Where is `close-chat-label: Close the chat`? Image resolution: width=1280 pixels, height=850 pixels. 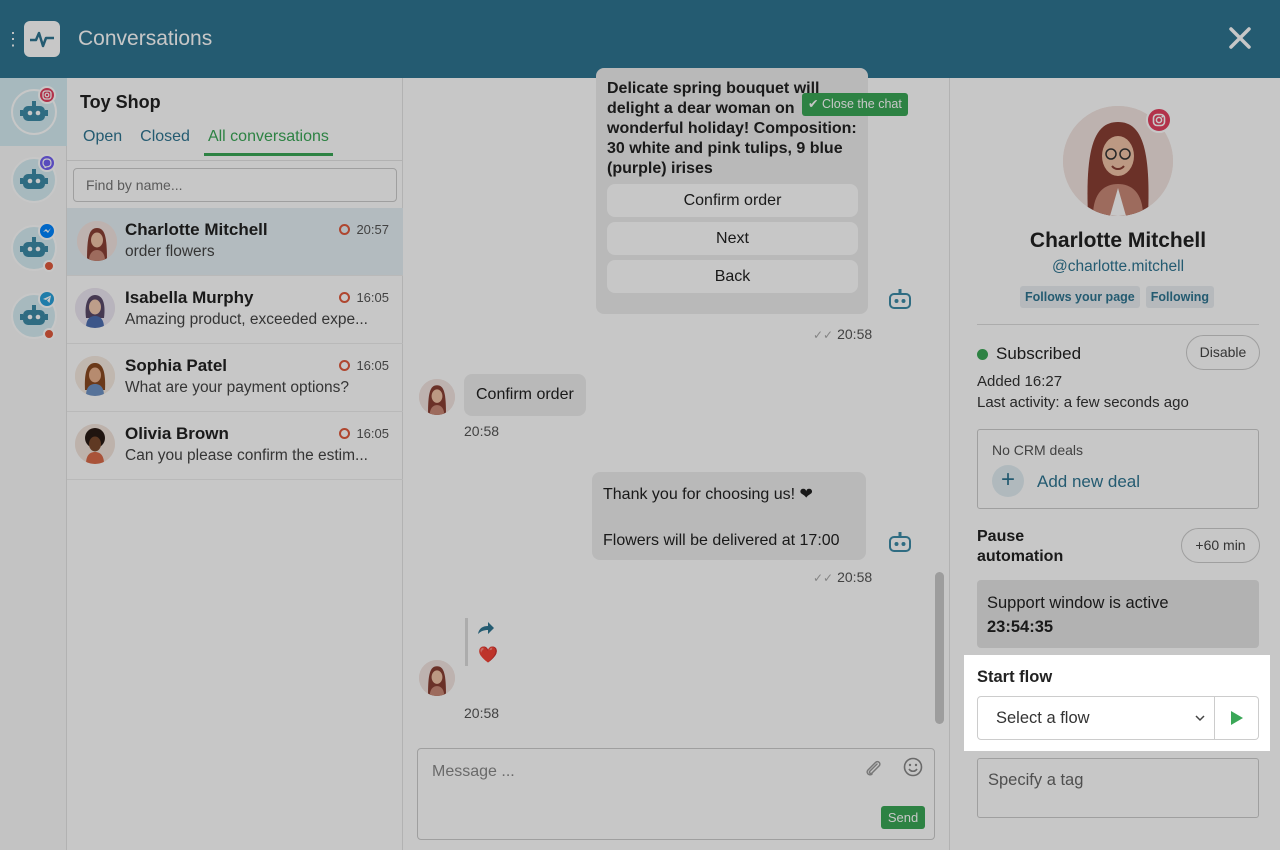 close-chat-label: Close the chat is located at coordinates (861, 104).